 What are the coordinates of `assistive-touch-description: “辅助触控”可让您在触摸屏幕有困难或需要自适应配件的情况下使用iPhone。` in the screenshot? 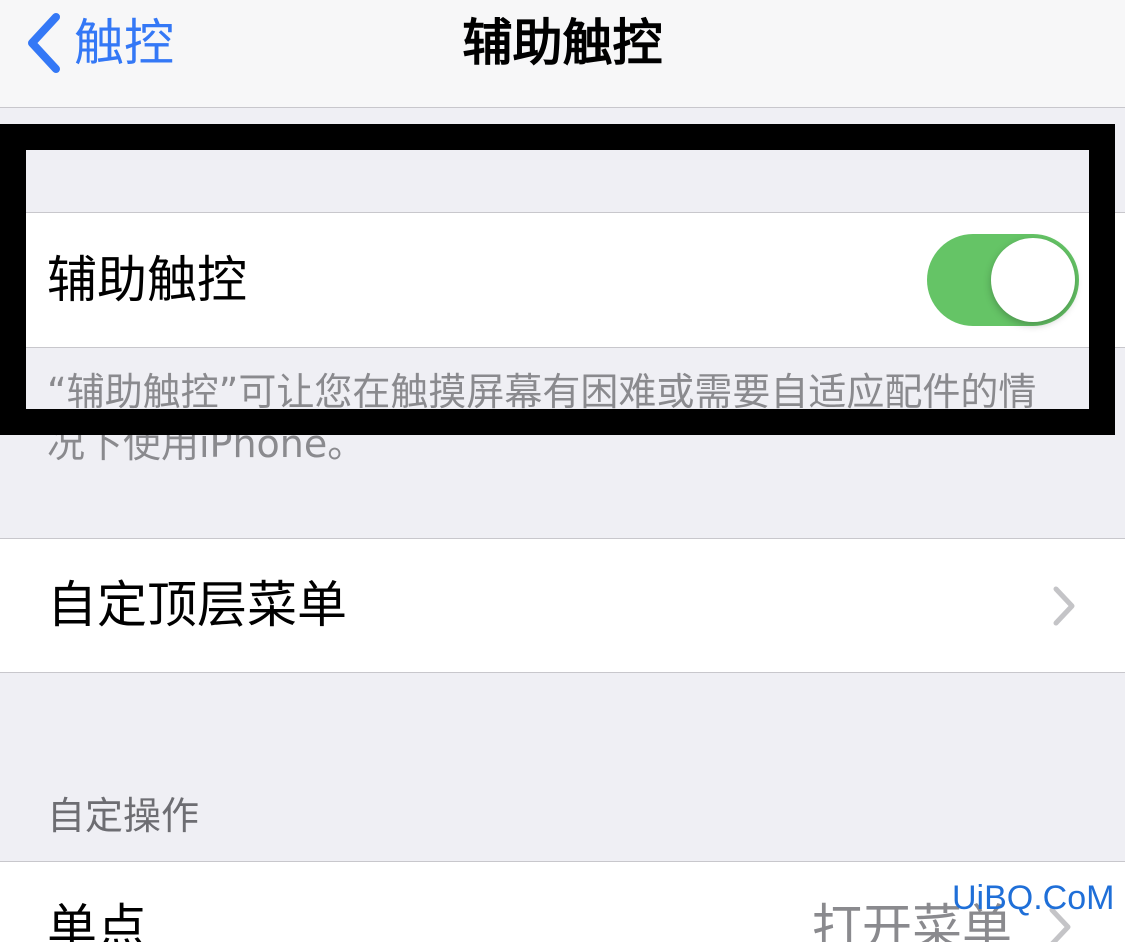 It's located at (542, 418).